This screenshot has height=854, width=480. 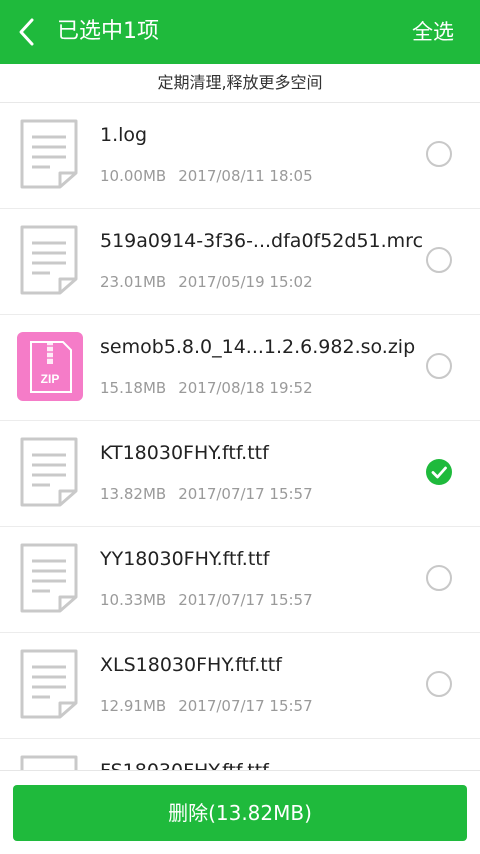 What do you see at coordinates (124, 135) in the screenshot?
I see `file-name: 1.log` at bounding box center [124, 135].